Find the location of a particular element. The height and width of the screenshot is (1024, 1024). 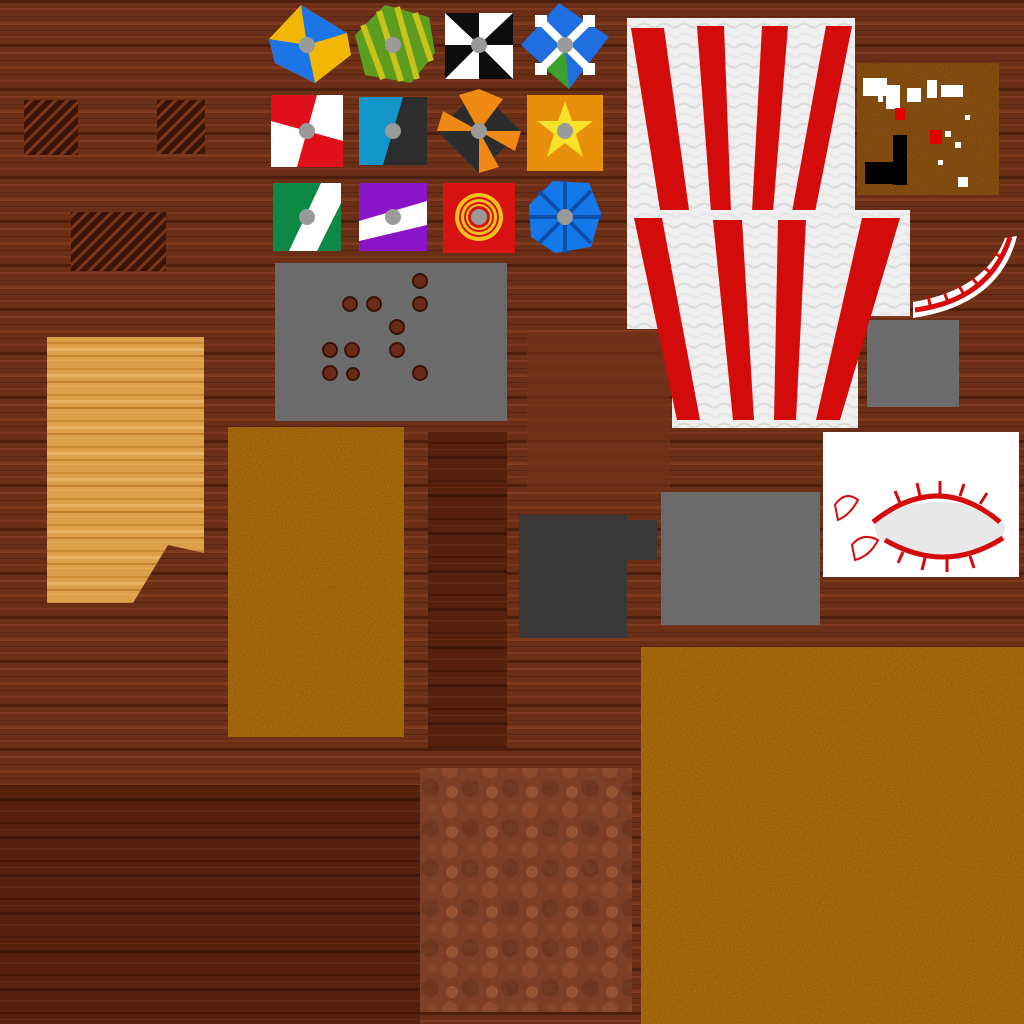

yellow-sun-shield is located at coordinates (565, 133).